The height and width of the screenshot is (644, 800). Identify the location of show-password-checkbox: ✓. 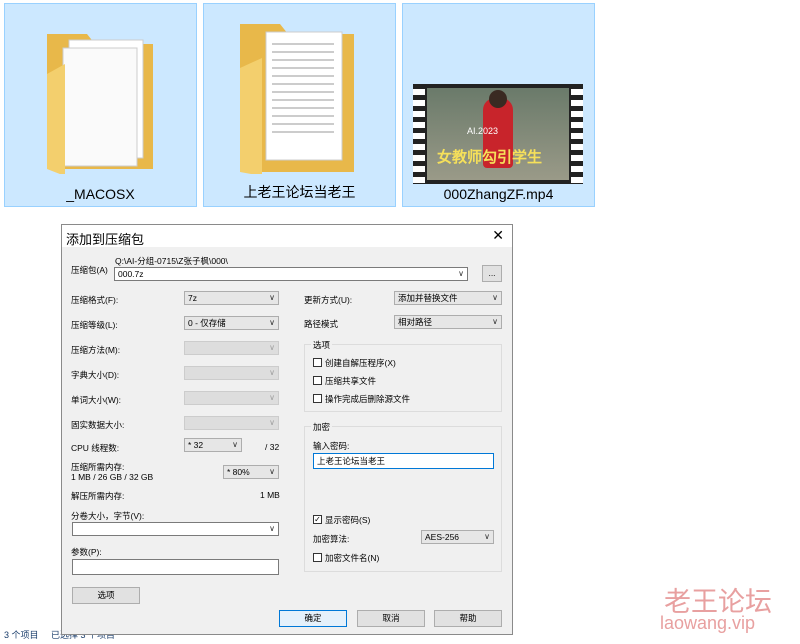
(317, 519).